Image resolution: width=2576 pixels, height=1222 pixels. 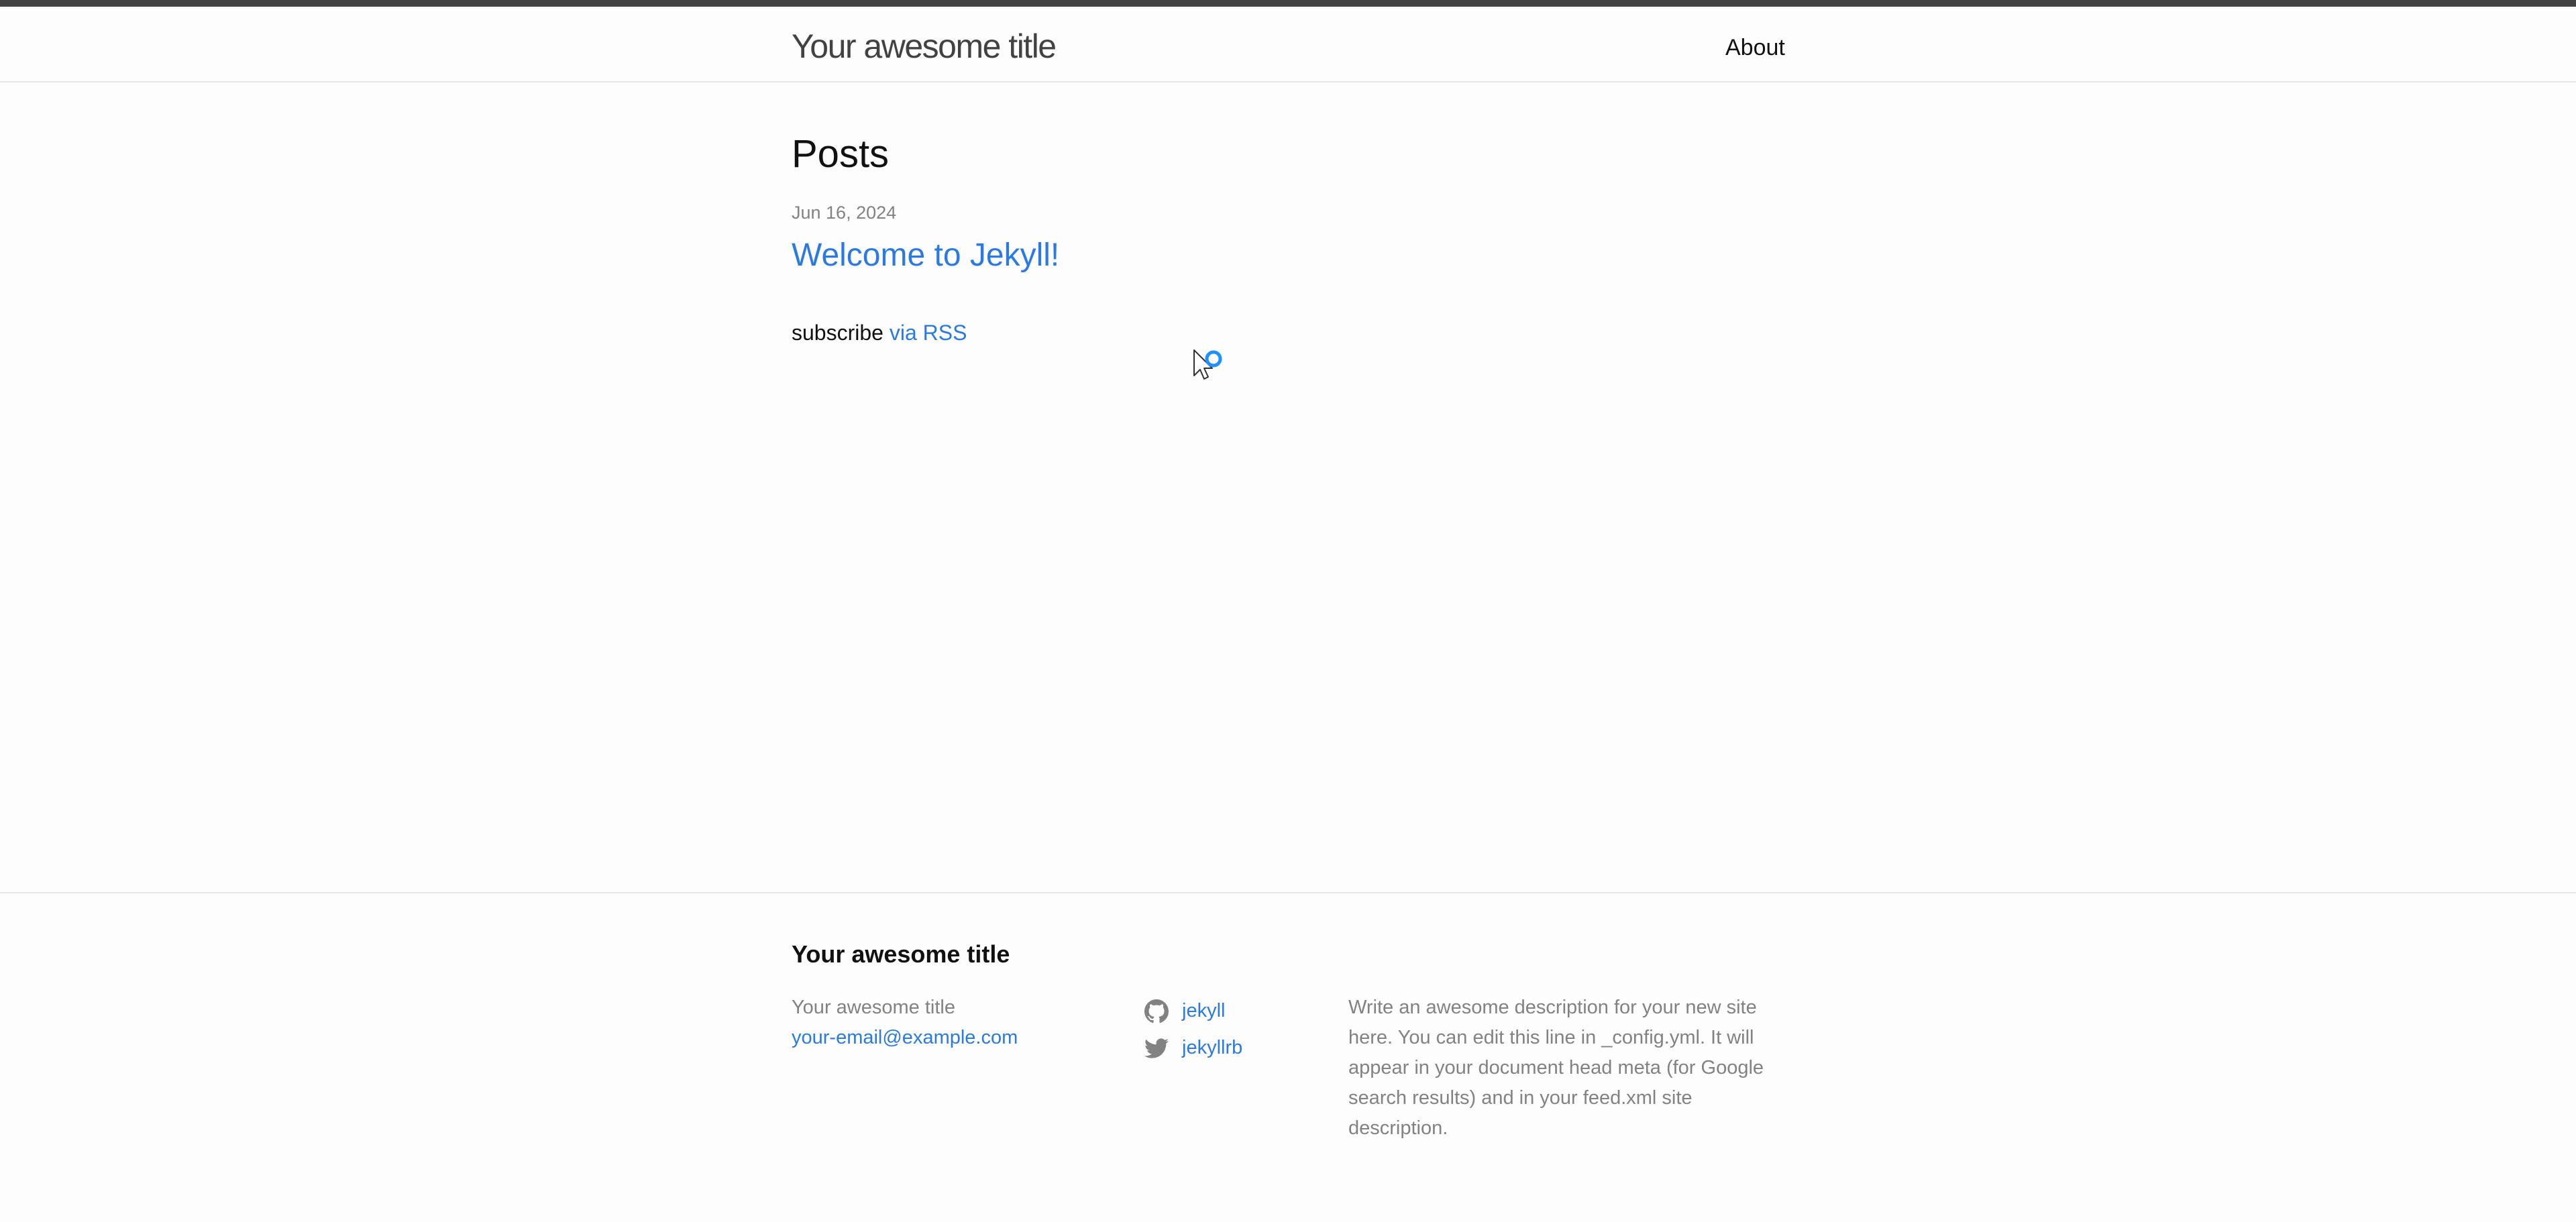 What do you see at coordinates (837, 333) in the screenshot?
I see `subscribe-label: subscribe` at bounding box center [837, 333].